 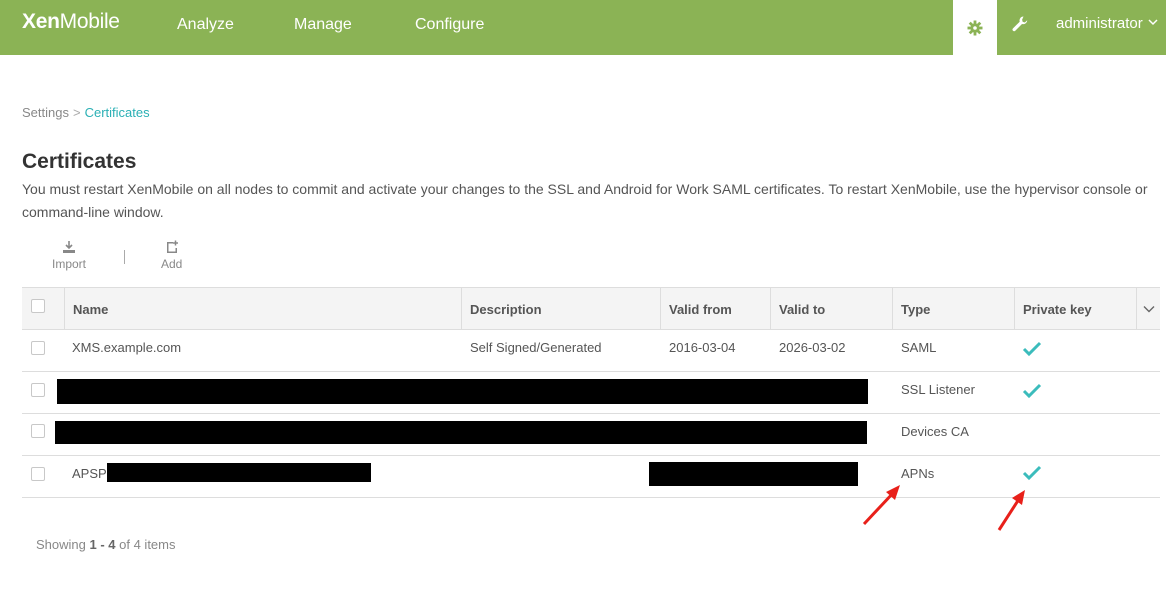 I want to click on table-row: SSL Listener, so click(x=591, y=393).